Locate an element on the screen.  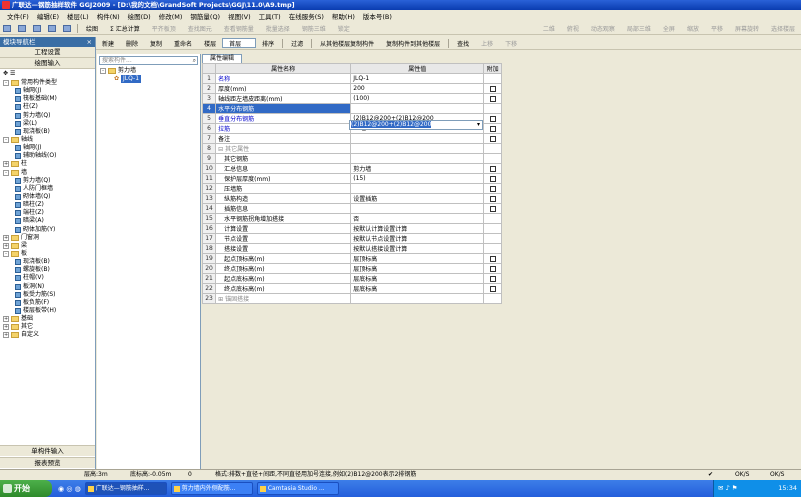
tab-property-edit: 属性编辑 is located at coordinates (222, 58).